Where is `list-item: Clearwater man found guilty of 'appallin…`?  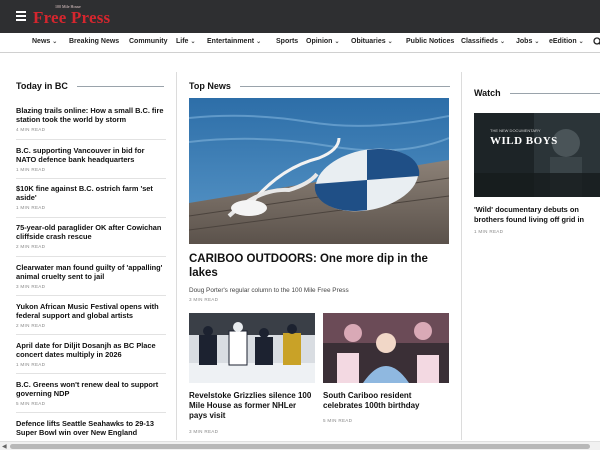 list-item: Clearwater man found guilty of 'appallin… is located at coordinates (91, 276).